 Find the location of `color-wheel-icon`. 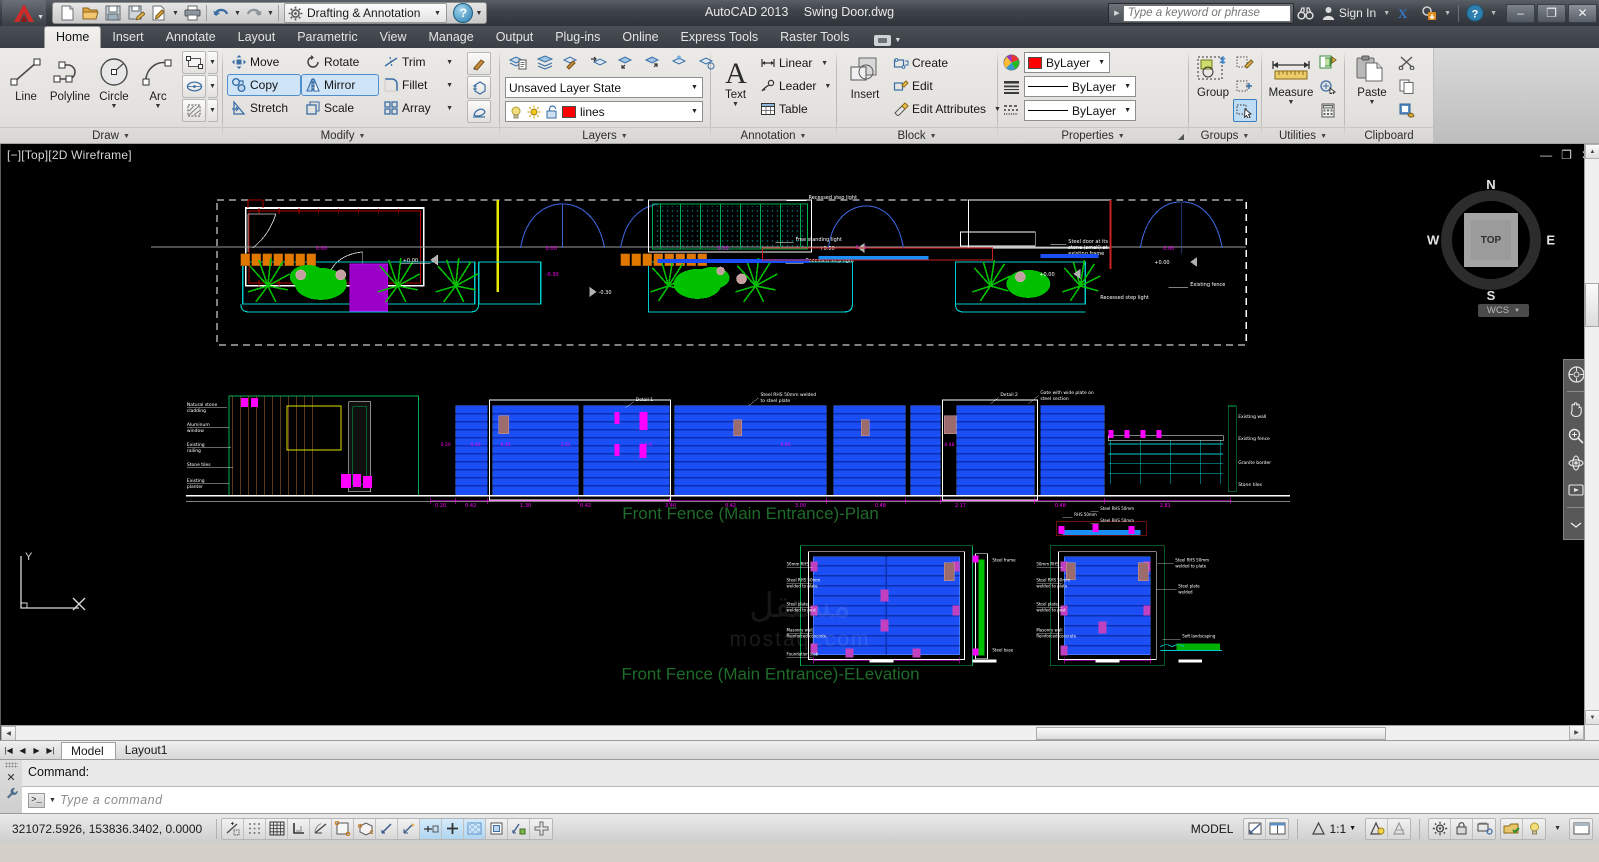

color-wheel-icon is located at coordinates (1011, 62).